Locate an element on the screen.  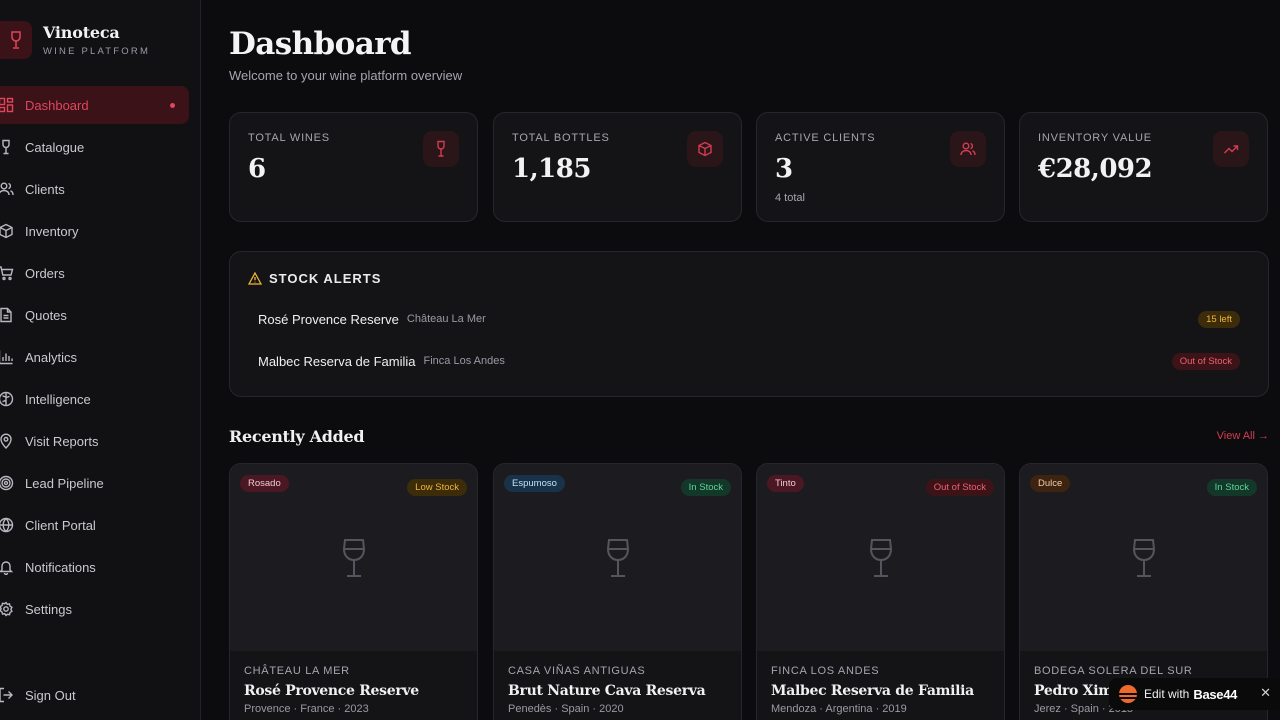
sidebar-item-analytics: Analytics is located at coordinates (94, 357).